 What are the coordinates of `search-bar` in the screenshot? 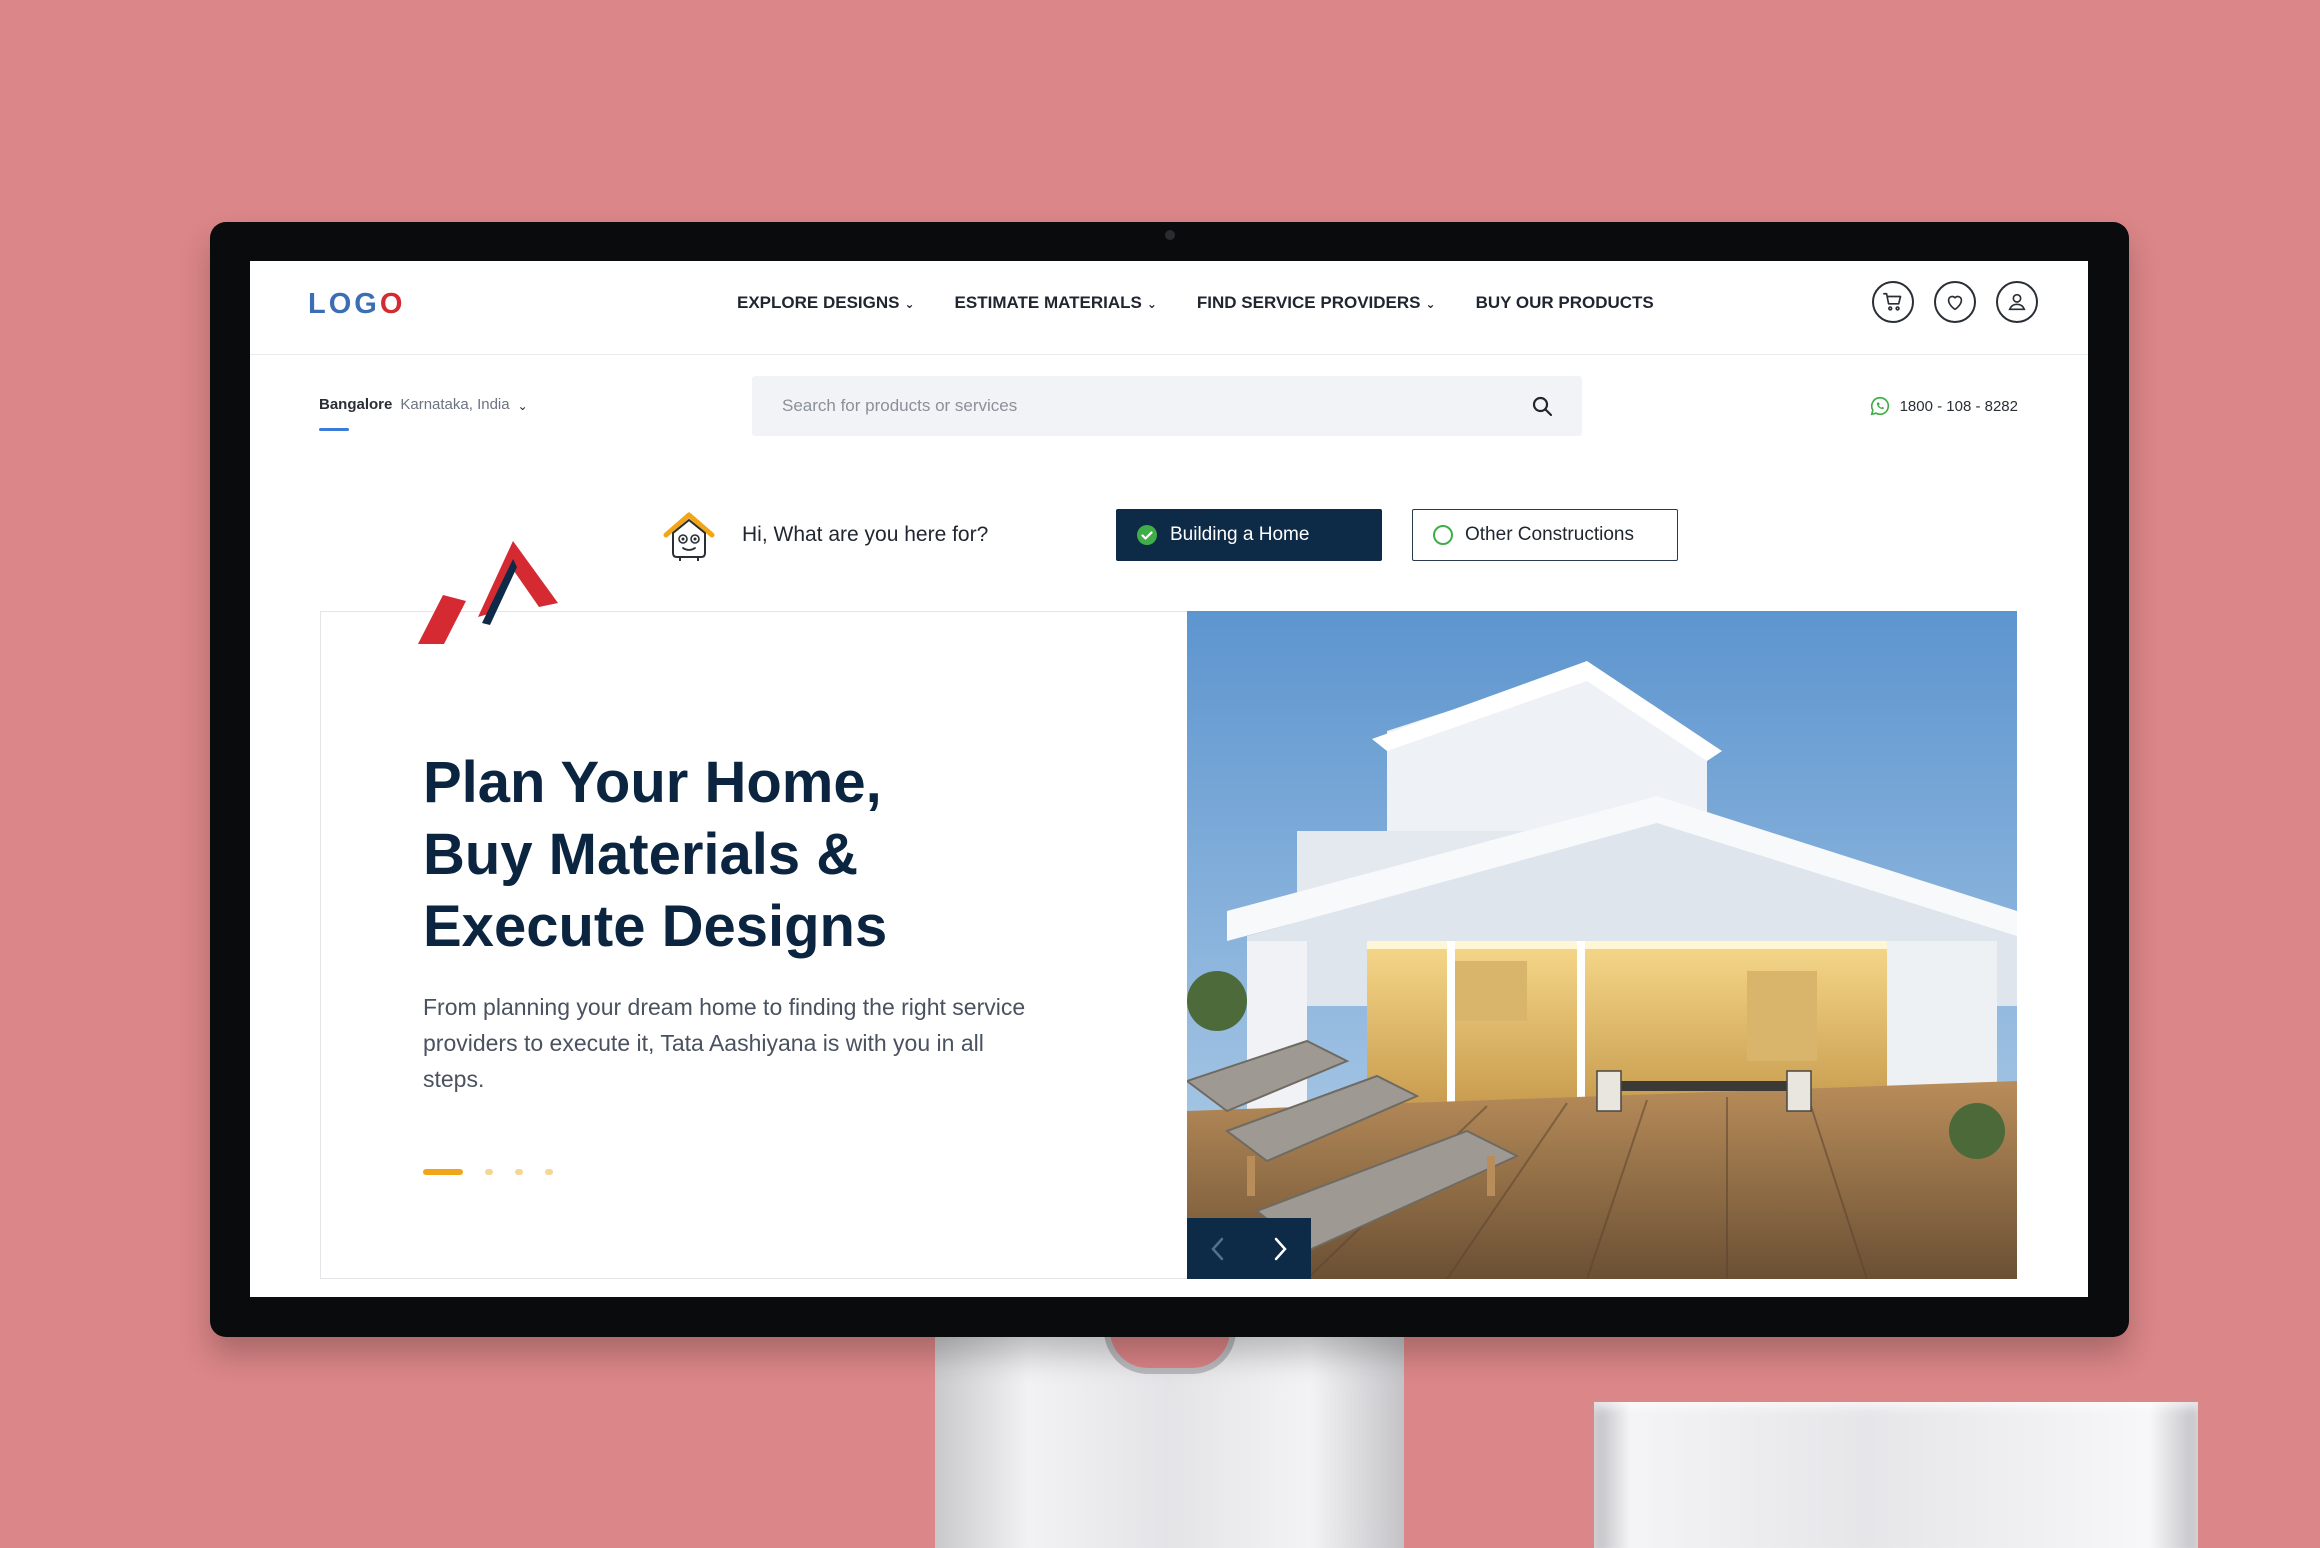 It's located at (1167, 406).